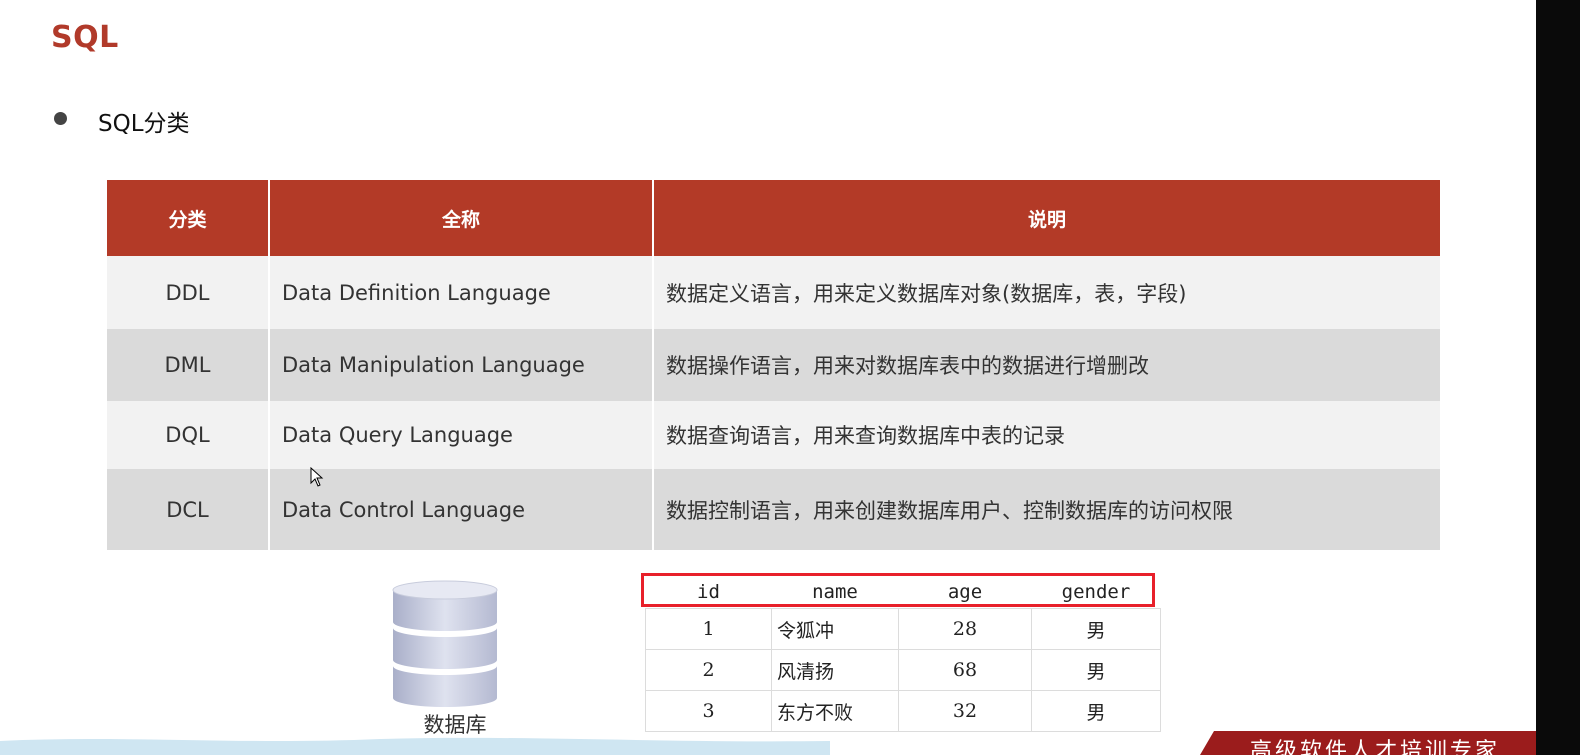 This screenshot has height=755, width=1580. Describe the element at coordinates (144, 124) in the screenshot. I see `section-heading: SQL分类` at that location.